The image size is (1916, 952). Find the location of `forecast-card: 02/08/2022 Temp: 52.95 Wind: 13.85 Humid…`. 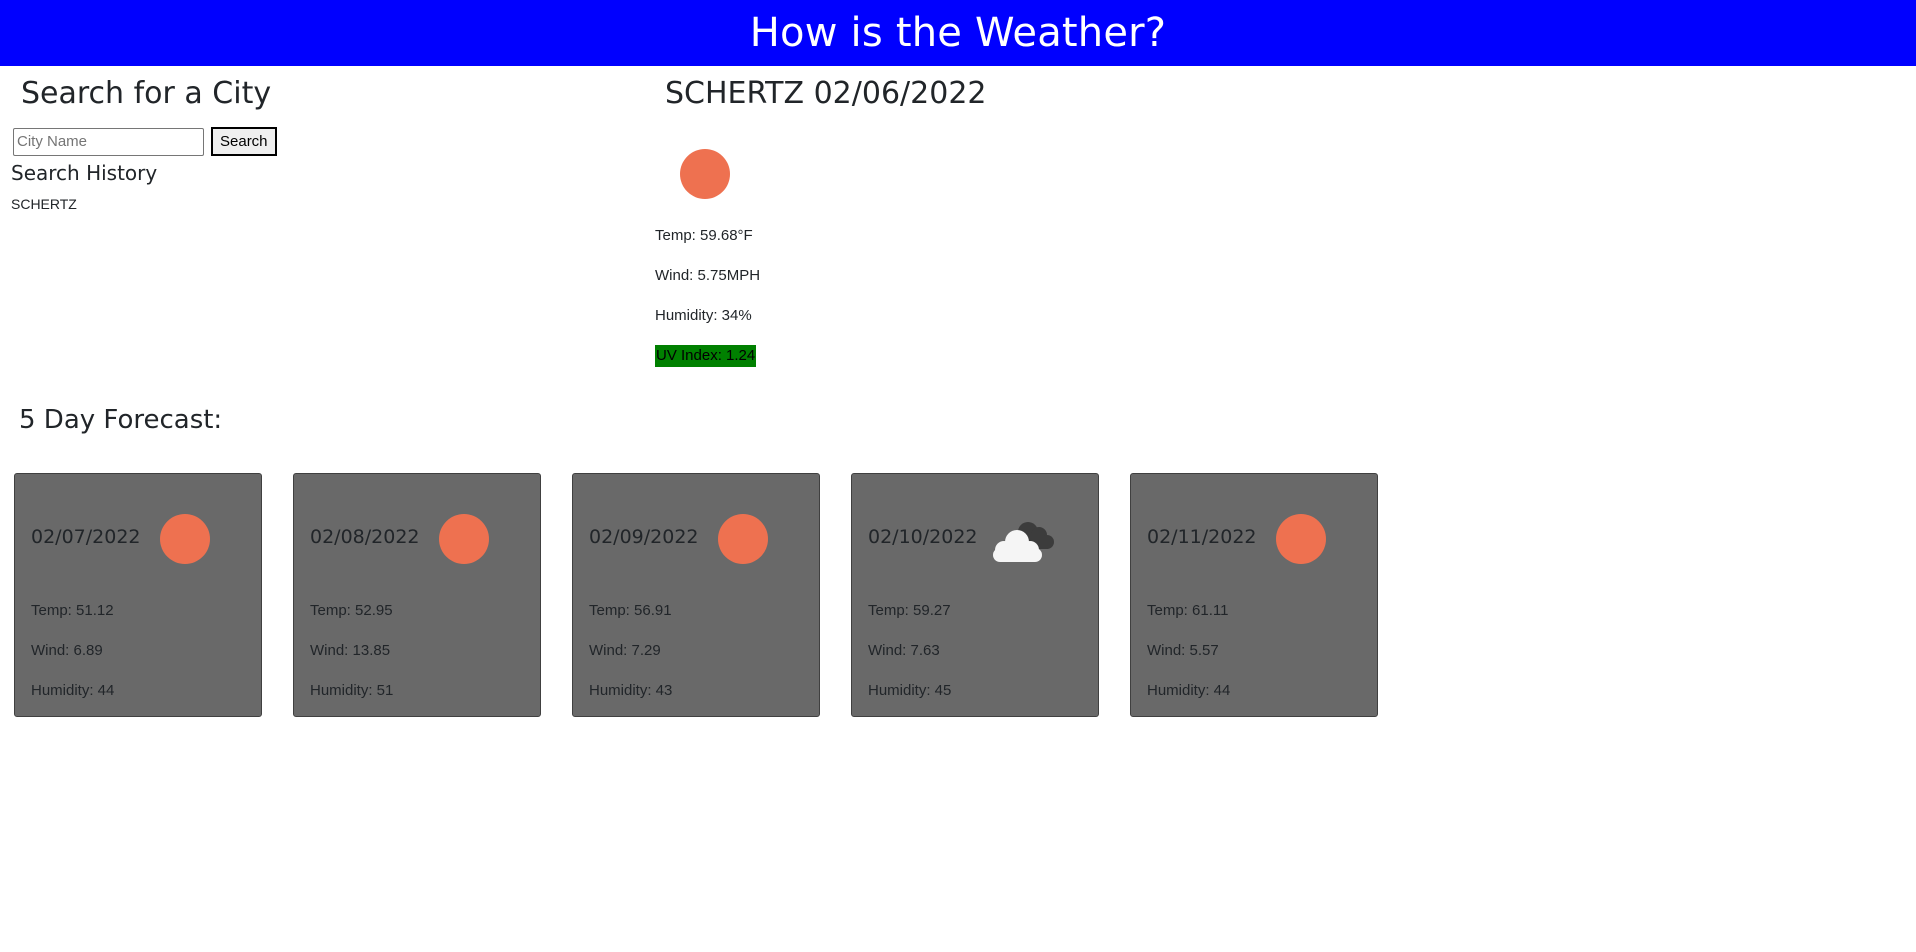

forecast-card: 02/08/2022 Temp: 52.95 Wind: 13.85 Humid… is located at coordinates (417, 595).